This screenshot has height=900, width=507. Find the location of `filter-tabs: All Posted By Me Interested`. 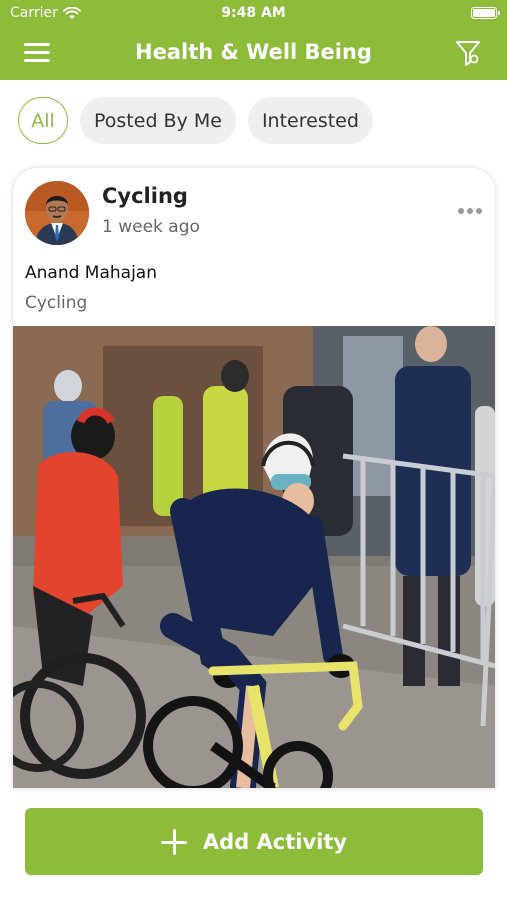

filter-tabs: All Posted By Me Interested is located at coordinates (195, 121).